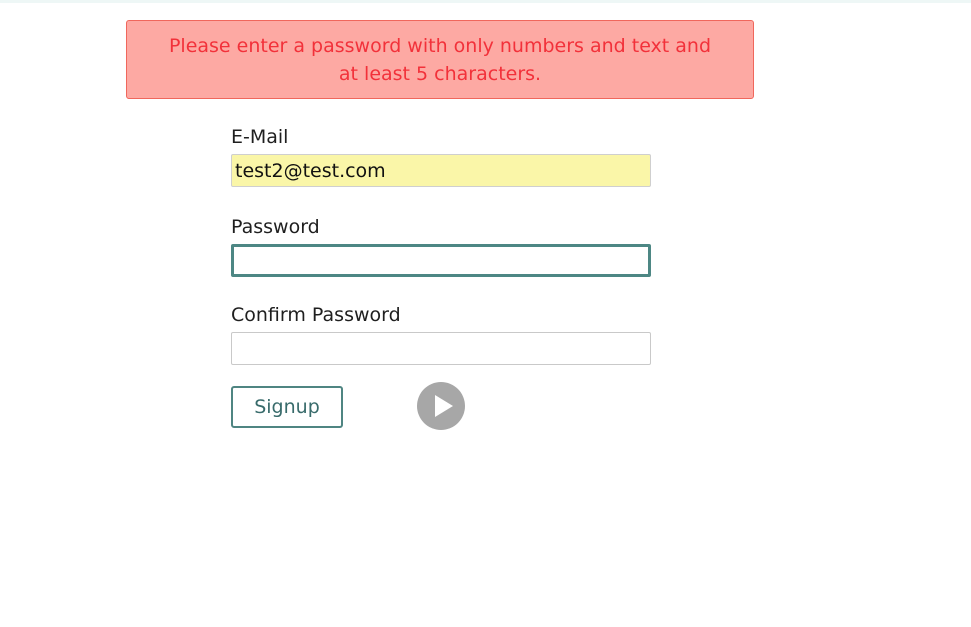 Image resolution: width=971 pixels, height=627 pixels. What do you see at coordinates (260, 137) in the screenshot?
I see `email-label: E-Mail` at bounding box center [260, 137].